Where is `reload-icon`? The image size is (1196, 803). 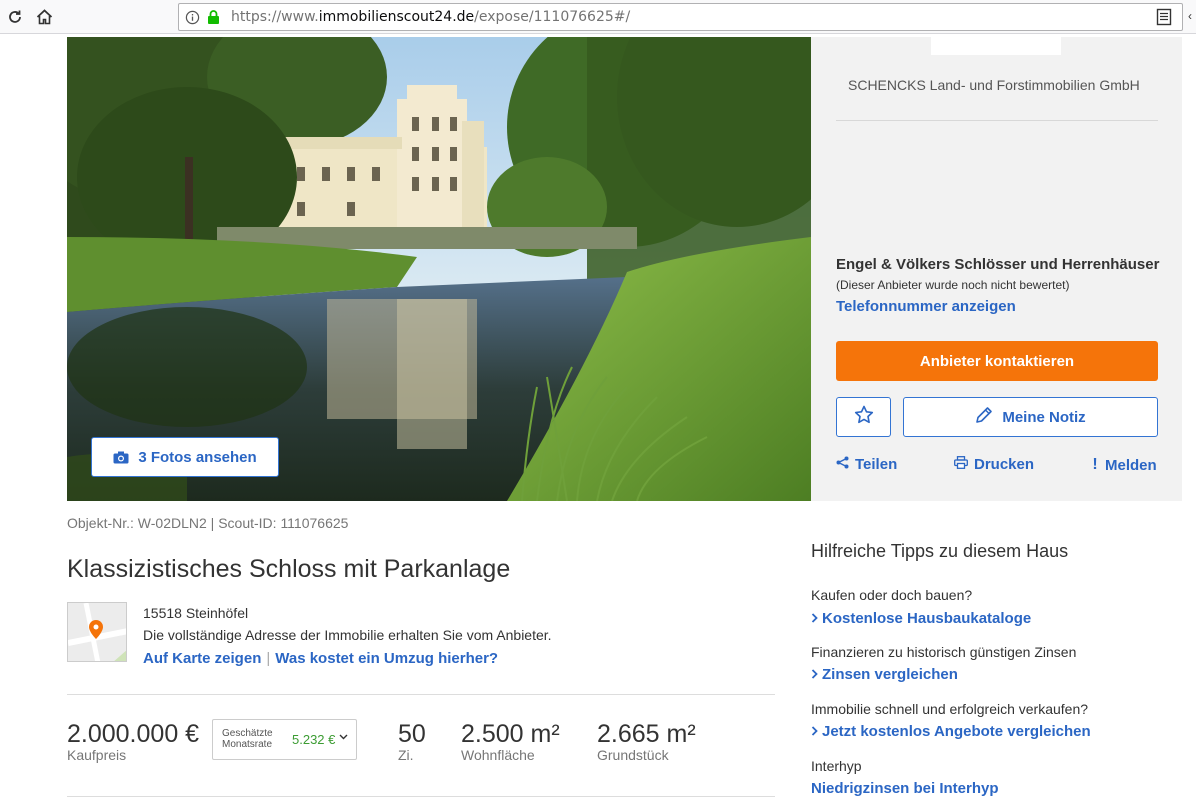 reload-icon is located at coordinates (15, 17).